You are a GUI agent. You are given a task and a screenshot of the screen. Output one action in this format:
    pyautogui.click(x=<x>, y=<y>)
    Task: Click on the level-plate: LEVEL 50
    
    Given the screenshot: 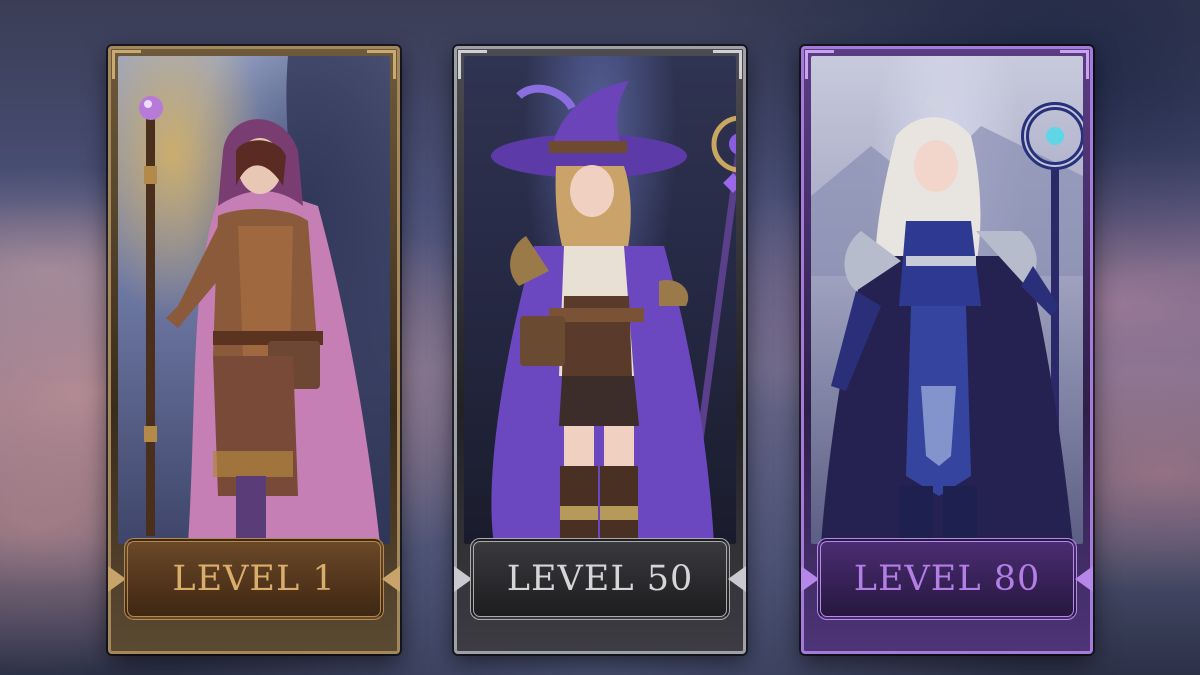 What is the action you would take?
    pyautogui.click(x=600, y=579)
    